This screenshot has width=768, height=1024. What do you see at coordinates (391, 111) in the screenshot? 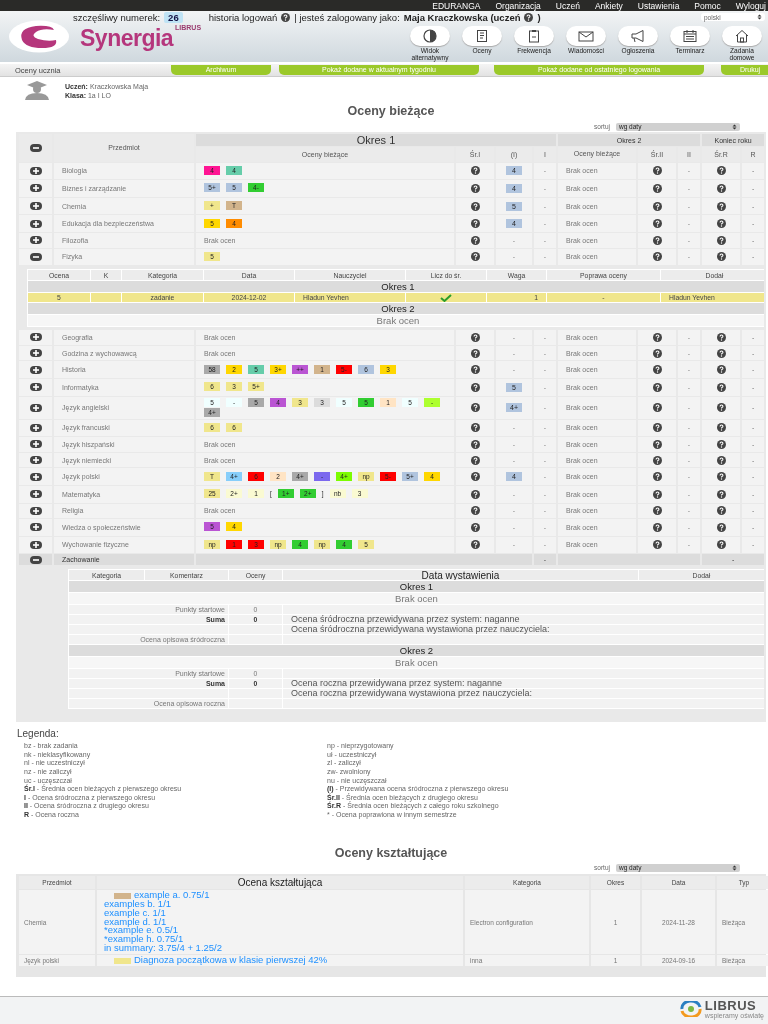
I see `page-title: Oceny bieżące` at bounding box center [391, 111].